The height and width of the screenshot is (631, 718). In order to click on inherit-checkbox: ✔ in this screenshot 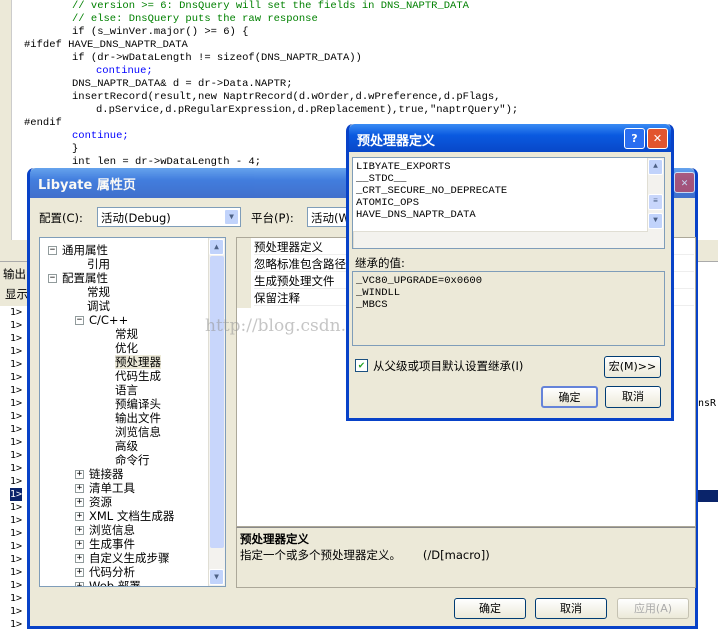, I will do `click(361, 365)`.